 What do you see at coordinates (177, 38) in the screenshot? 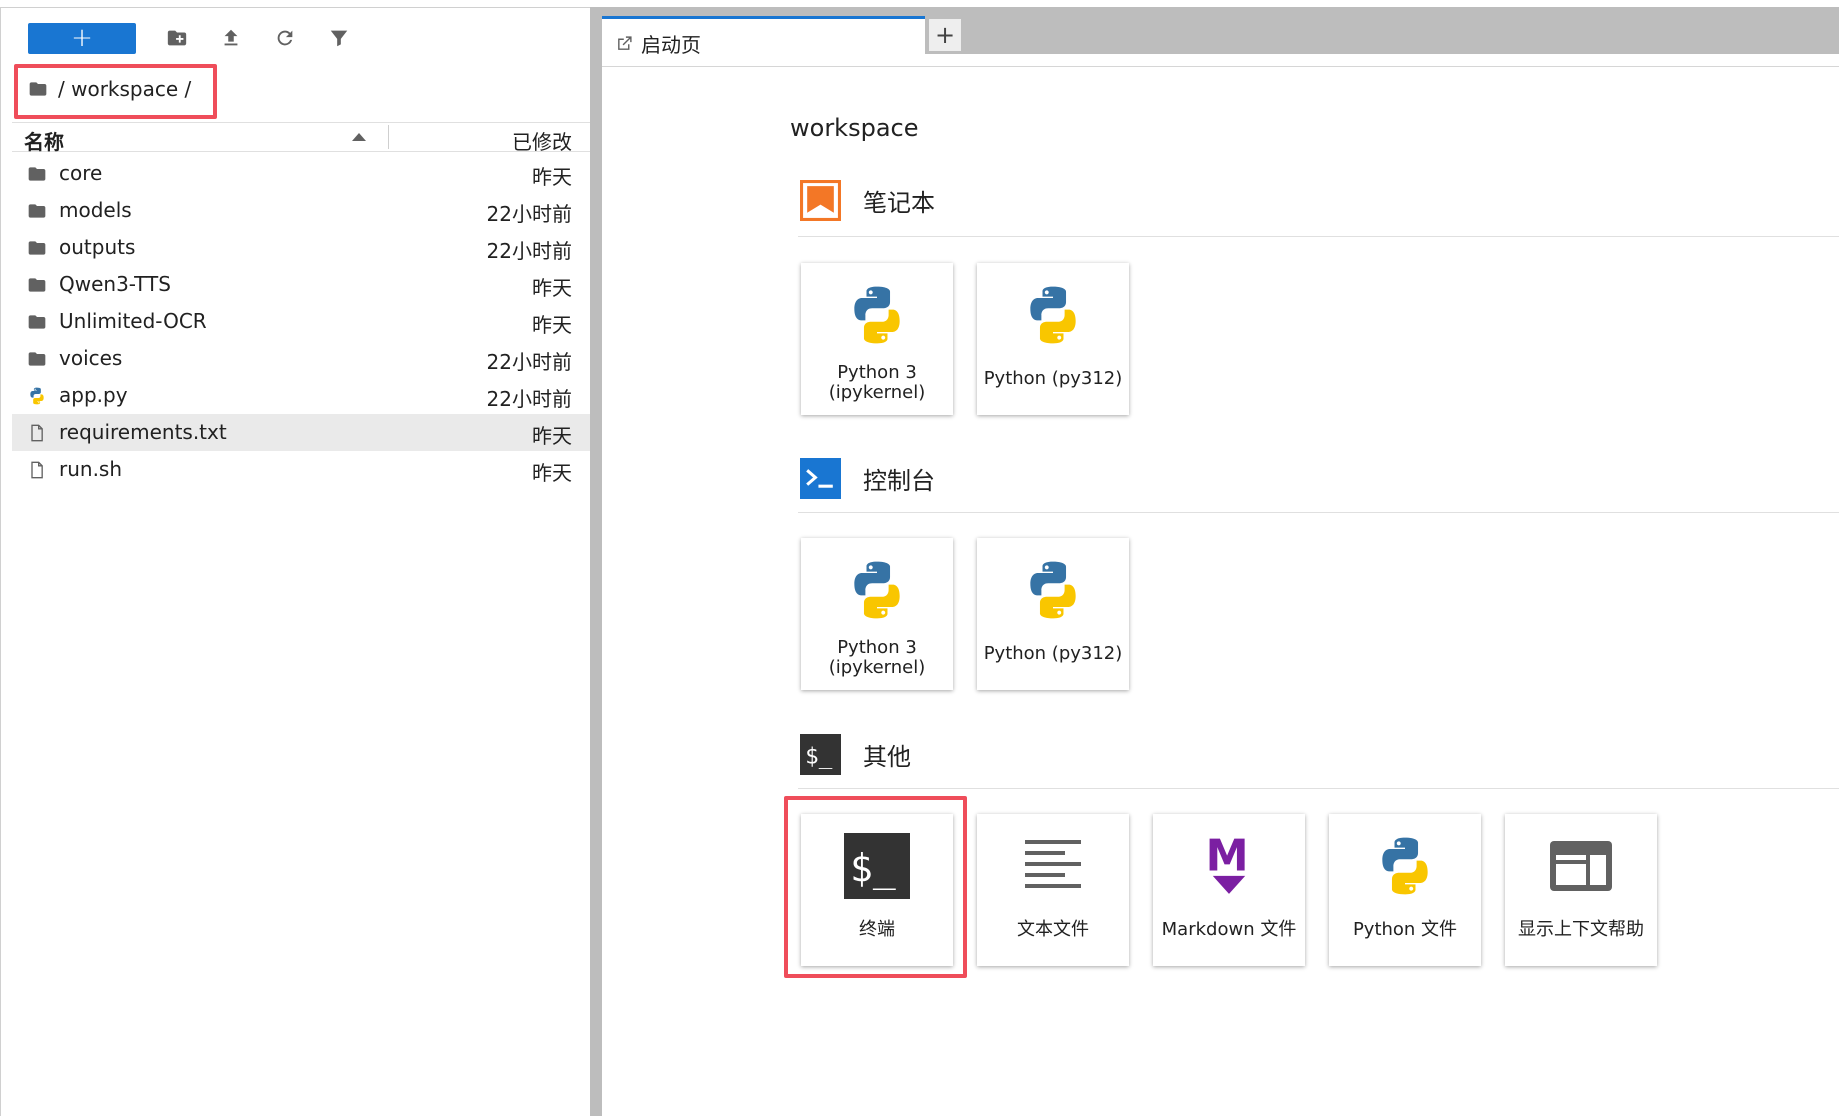
I see `new-folder-icon` at bounding box center [177, 38].